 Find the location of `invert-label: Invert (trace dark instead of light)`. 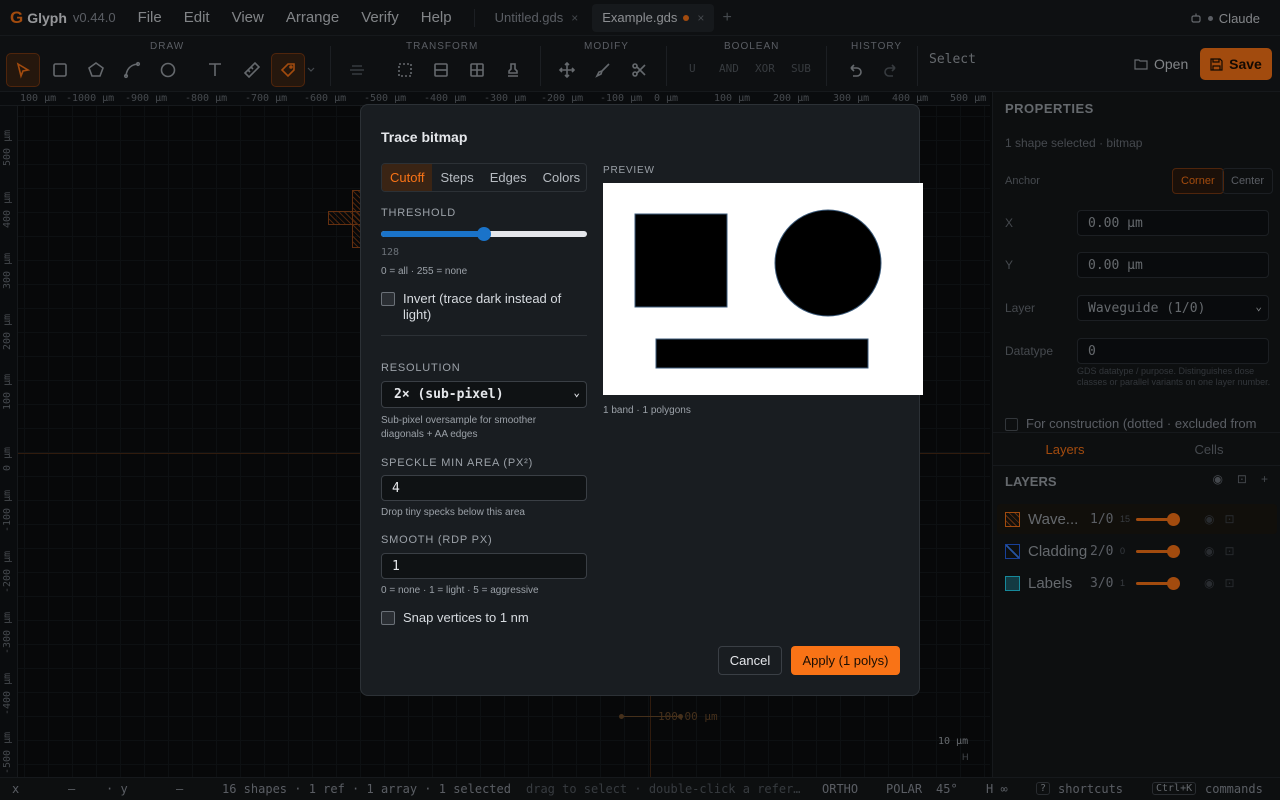

invert-label: Invert (trace dark instead of light) is located at coordinates (482, 306).